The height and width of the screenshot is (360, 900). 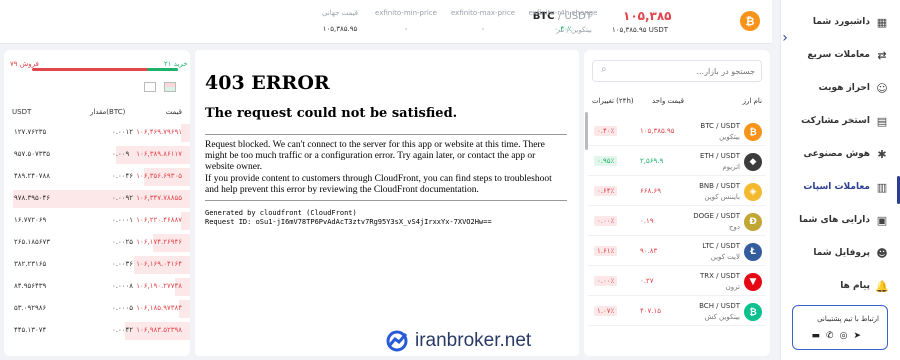 I want to click on market-row: ₿ BCH / USDT بیتکوین کش ۴۰۷.۱۵ ۱.۰۷٪, so click(x=677, y=312).